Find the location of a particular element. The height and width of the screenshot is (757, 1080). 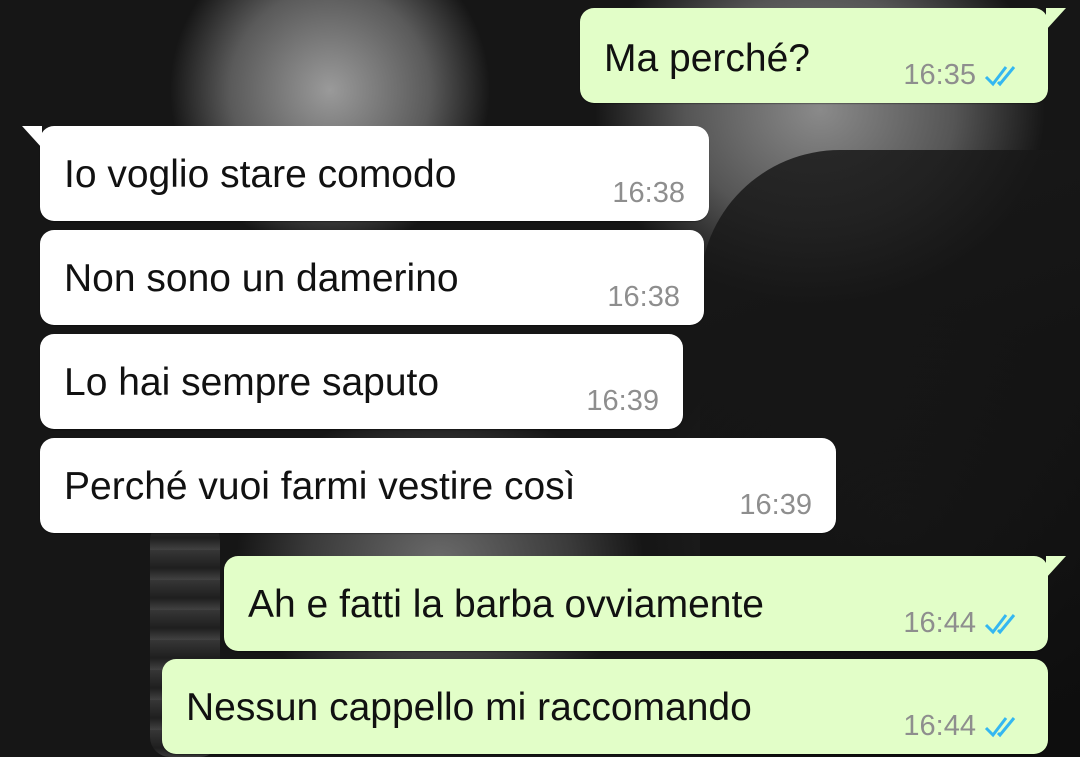

message-text: Io voglio stare comodo is located at coordinates (260, 174).